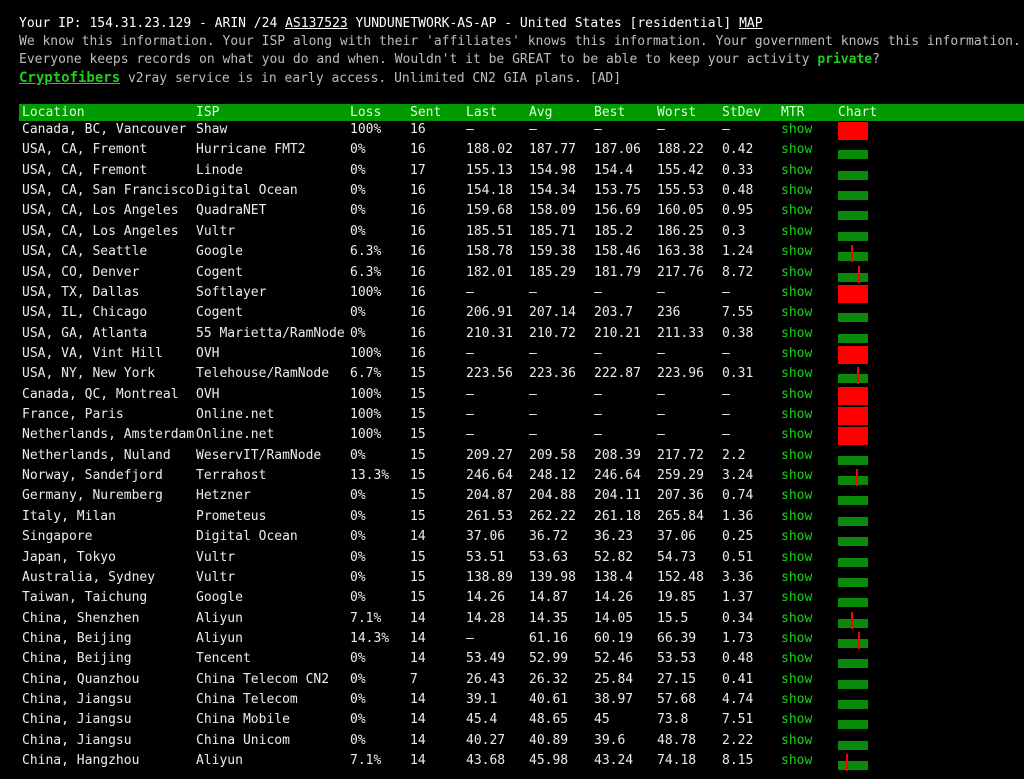 This screenshot has height=779, width=1024. I want to click on header-loss: Loss, so click(366, 112).